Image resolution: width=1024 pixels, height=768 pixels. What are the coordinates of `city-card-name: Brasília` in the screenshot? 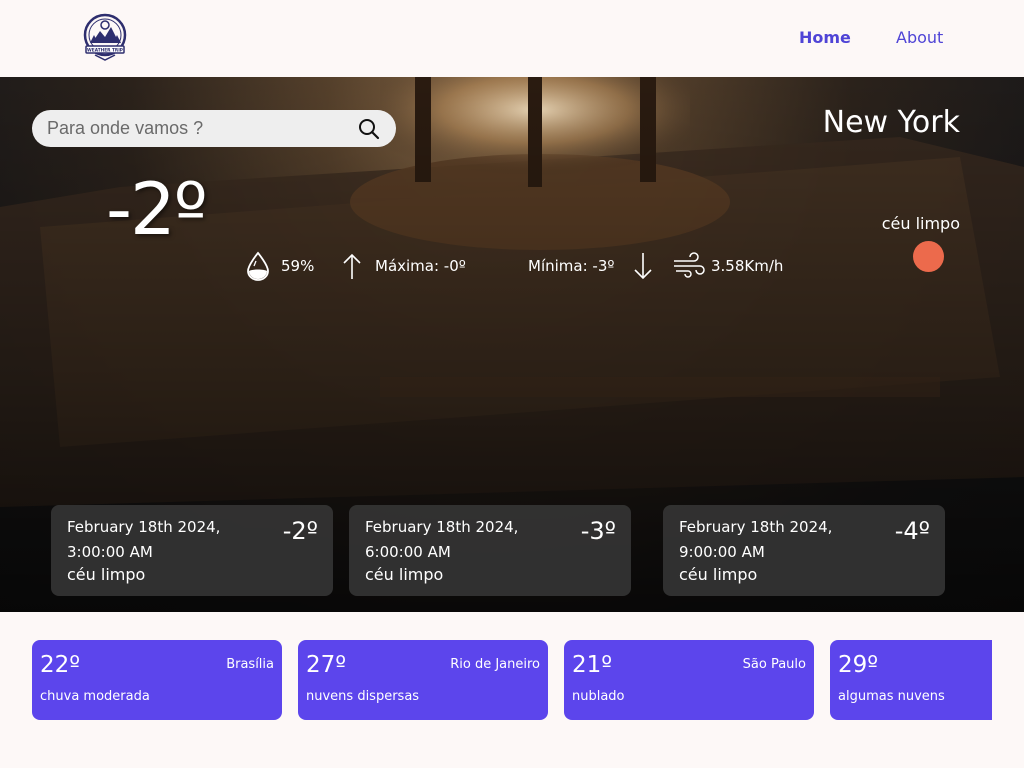 It's located at (250, 664).